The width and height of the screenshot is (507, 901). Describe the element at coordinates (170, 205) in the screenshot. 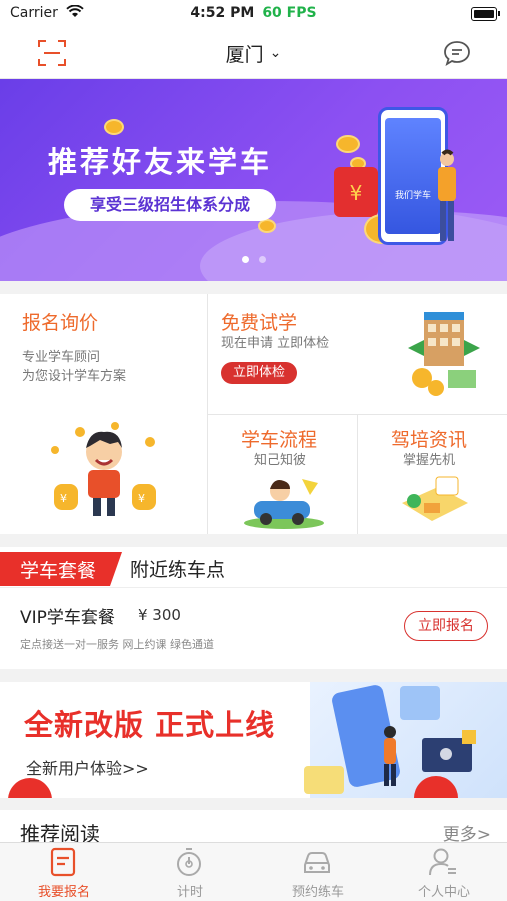

I see `banner-tagline: 享受三级招生体系分成` at that location.